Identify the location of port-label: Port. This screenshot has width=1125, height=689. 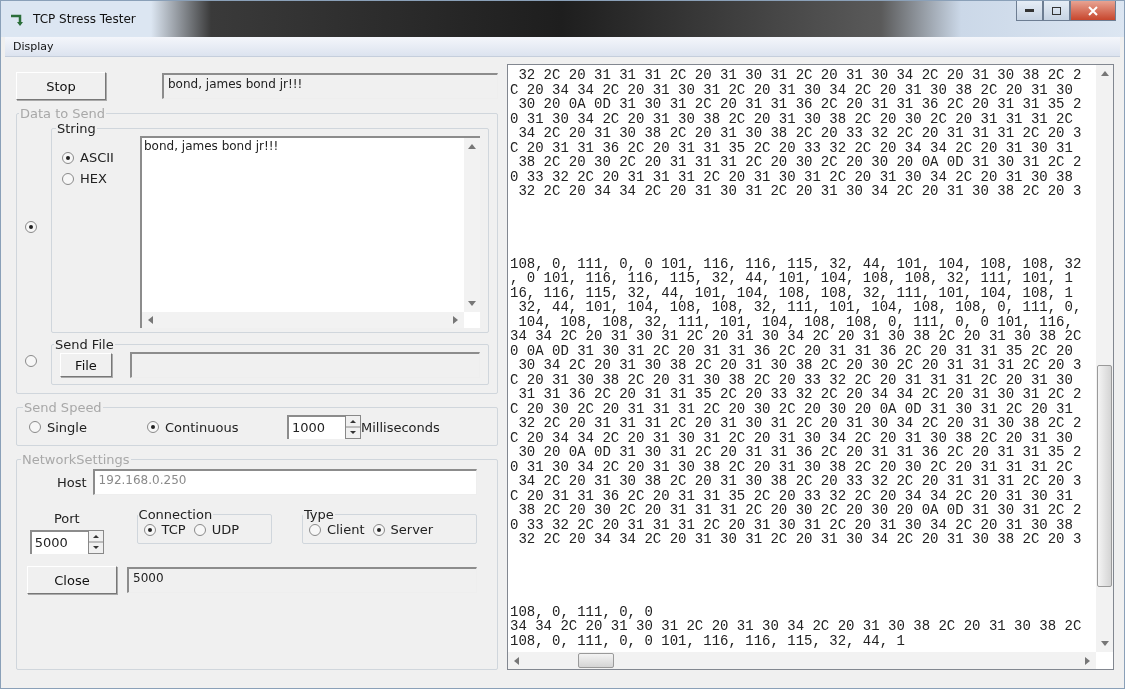
(66, 518).